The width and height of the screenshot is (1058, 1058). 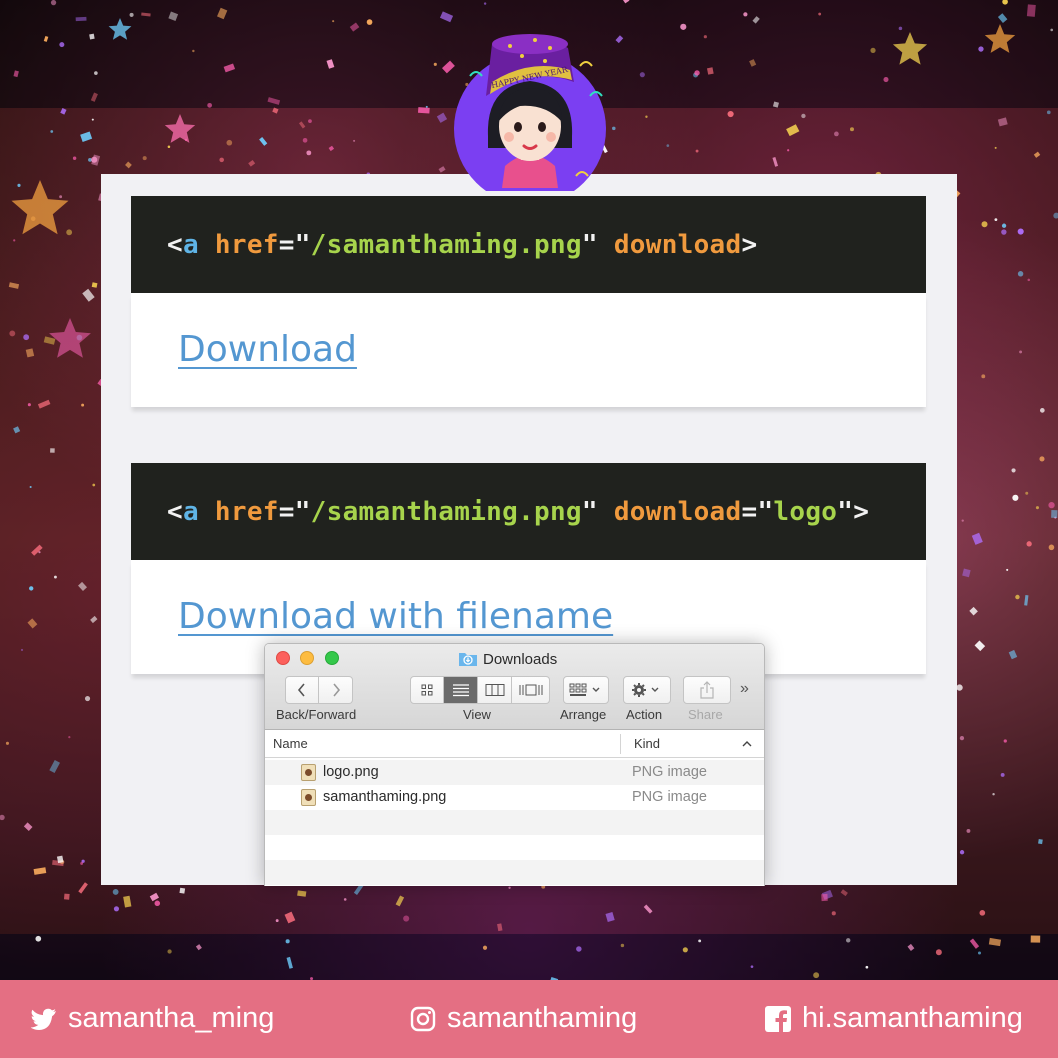 I want to click on zoom-window-button, so click(x=332, y=658).